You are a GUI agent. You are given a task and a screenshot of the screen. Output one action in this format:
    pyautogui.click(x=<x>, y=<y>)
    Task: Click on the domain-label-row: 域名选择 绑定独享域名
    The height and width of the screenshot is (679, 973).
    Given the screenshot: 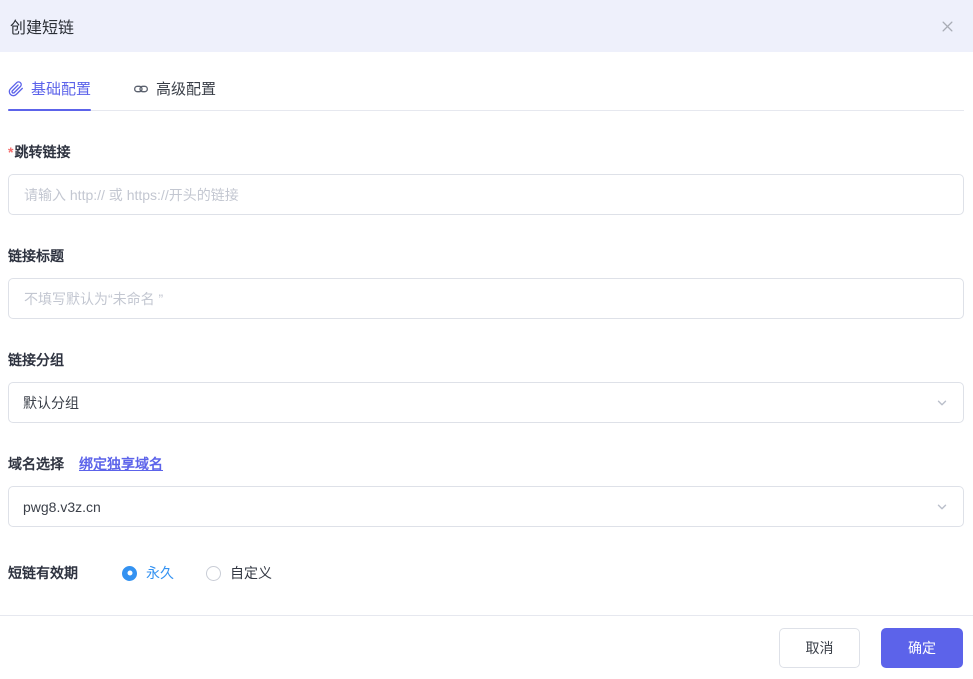 What is the action you would take?
    pyautogui.click(x=486, y=464)
    